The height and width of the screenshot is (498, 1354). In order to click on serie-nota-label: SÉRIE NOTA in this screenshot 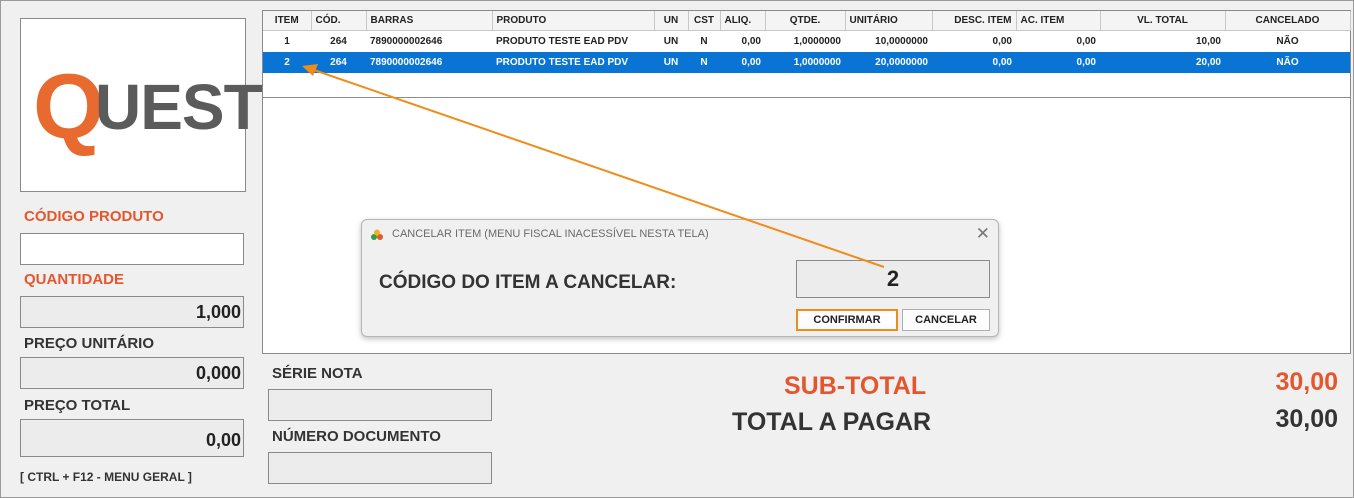, I will do `click(317, 373)`.